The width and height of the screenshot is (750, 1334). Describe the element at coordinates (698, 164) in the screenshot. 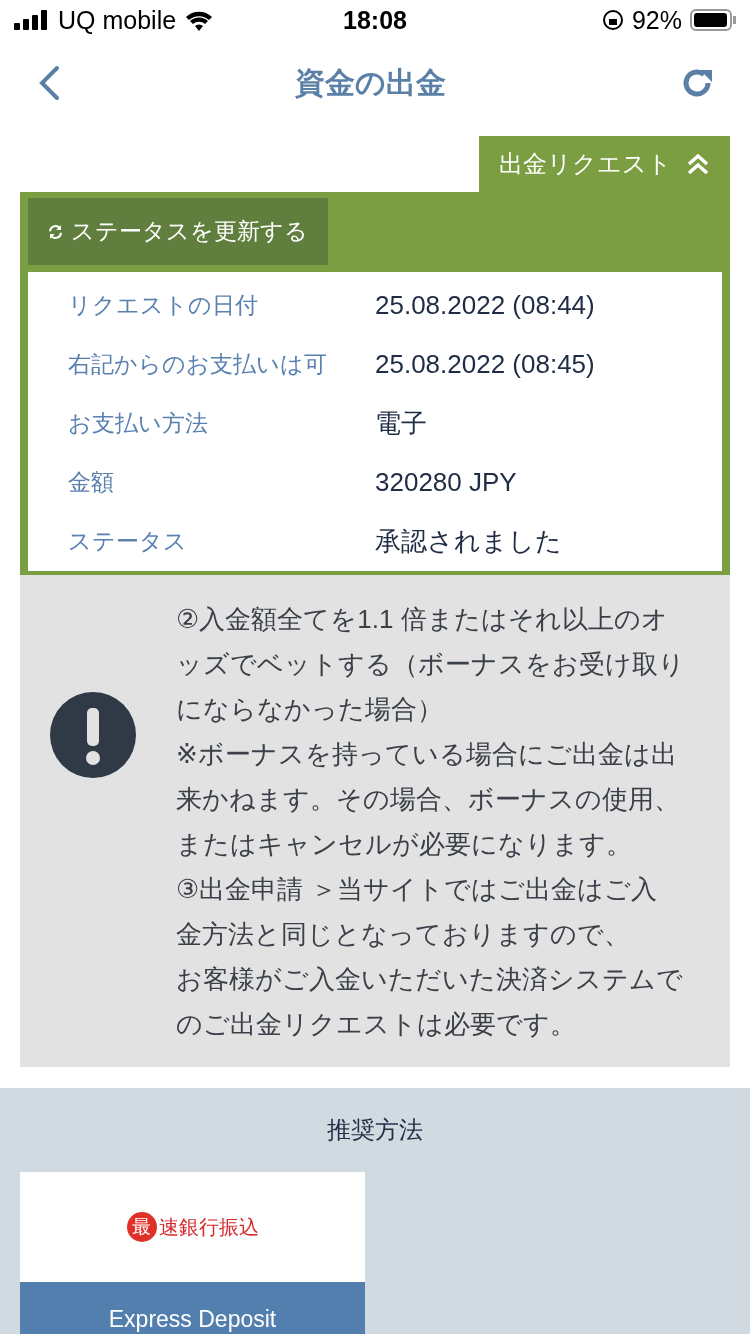

I see `double-chevron-icon` at that location.